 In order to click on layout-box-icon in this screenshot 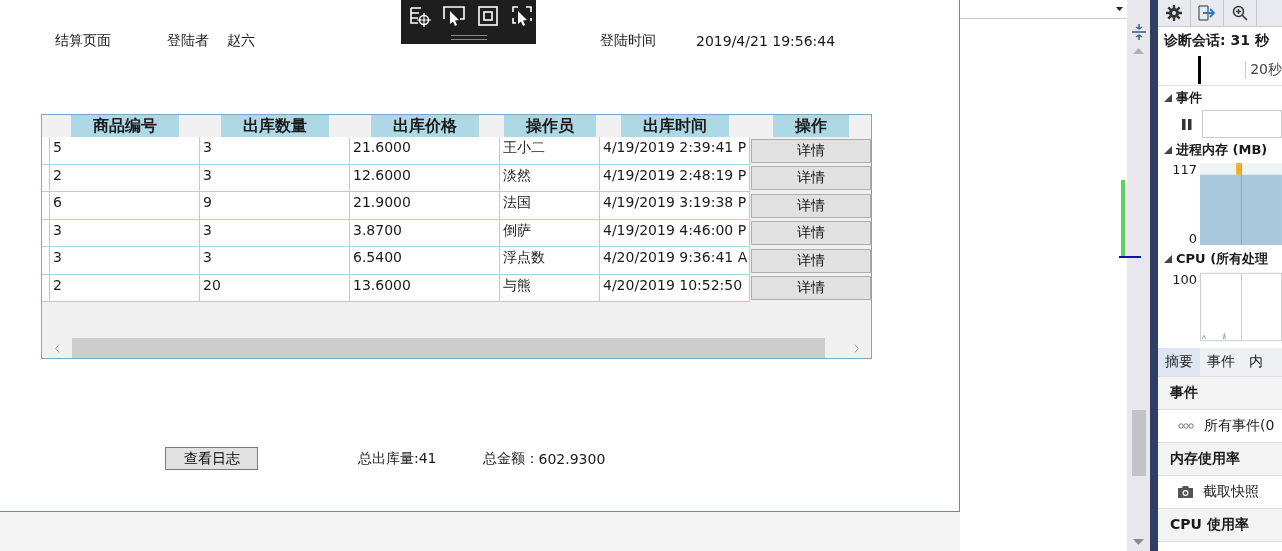, I will do `click(488, 16)`.